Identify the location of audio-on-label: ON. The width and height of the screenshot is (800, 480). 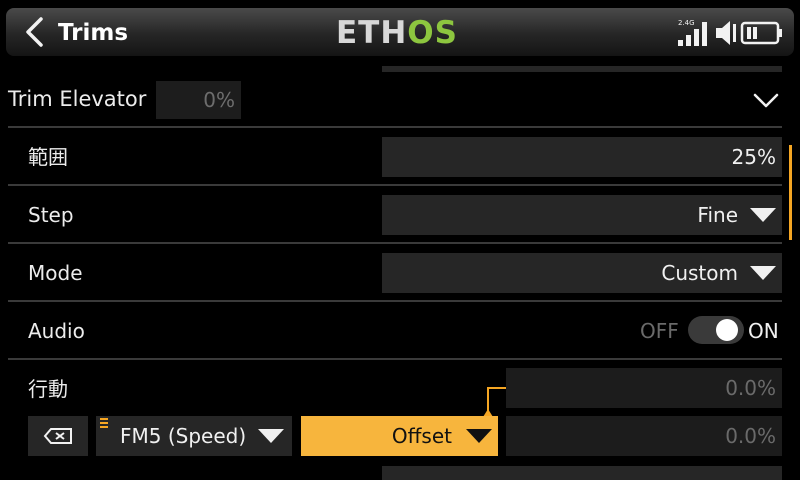
(763, 331).